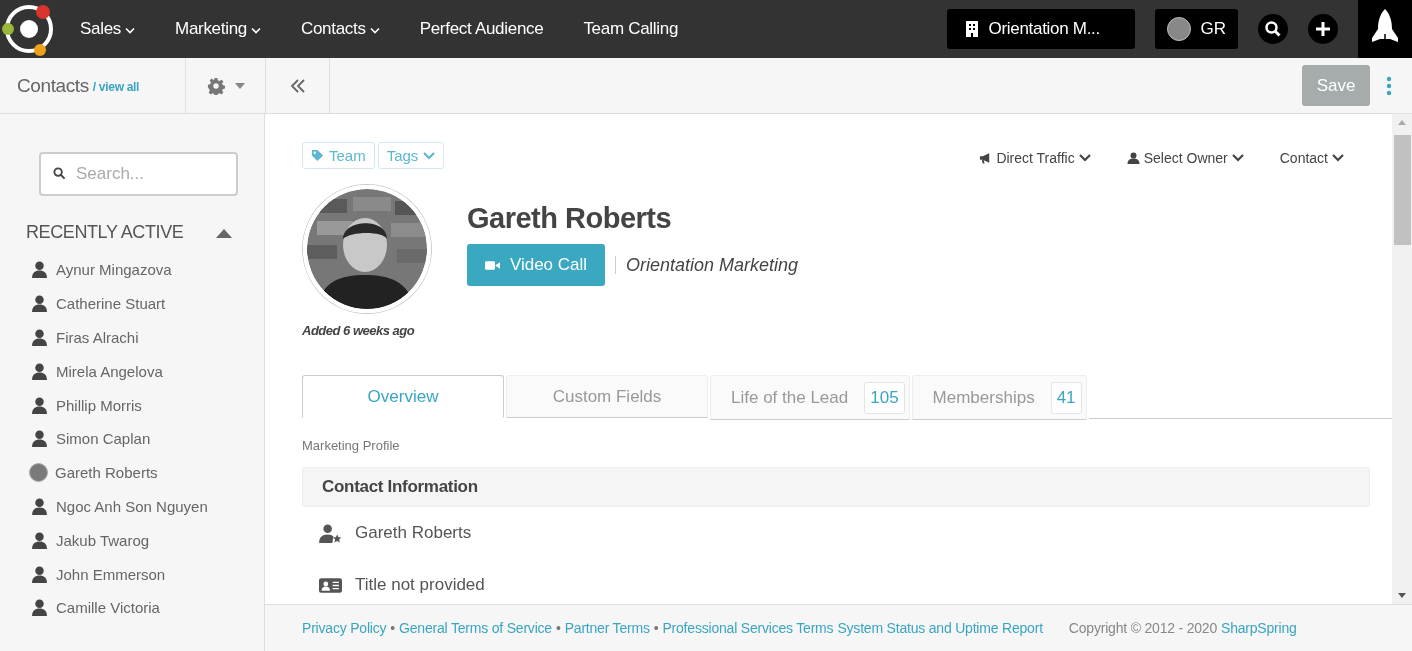 The height and width of the screenshot is (651, 1412). I want to click on scrollbar-thumb, so click(1402, 190).